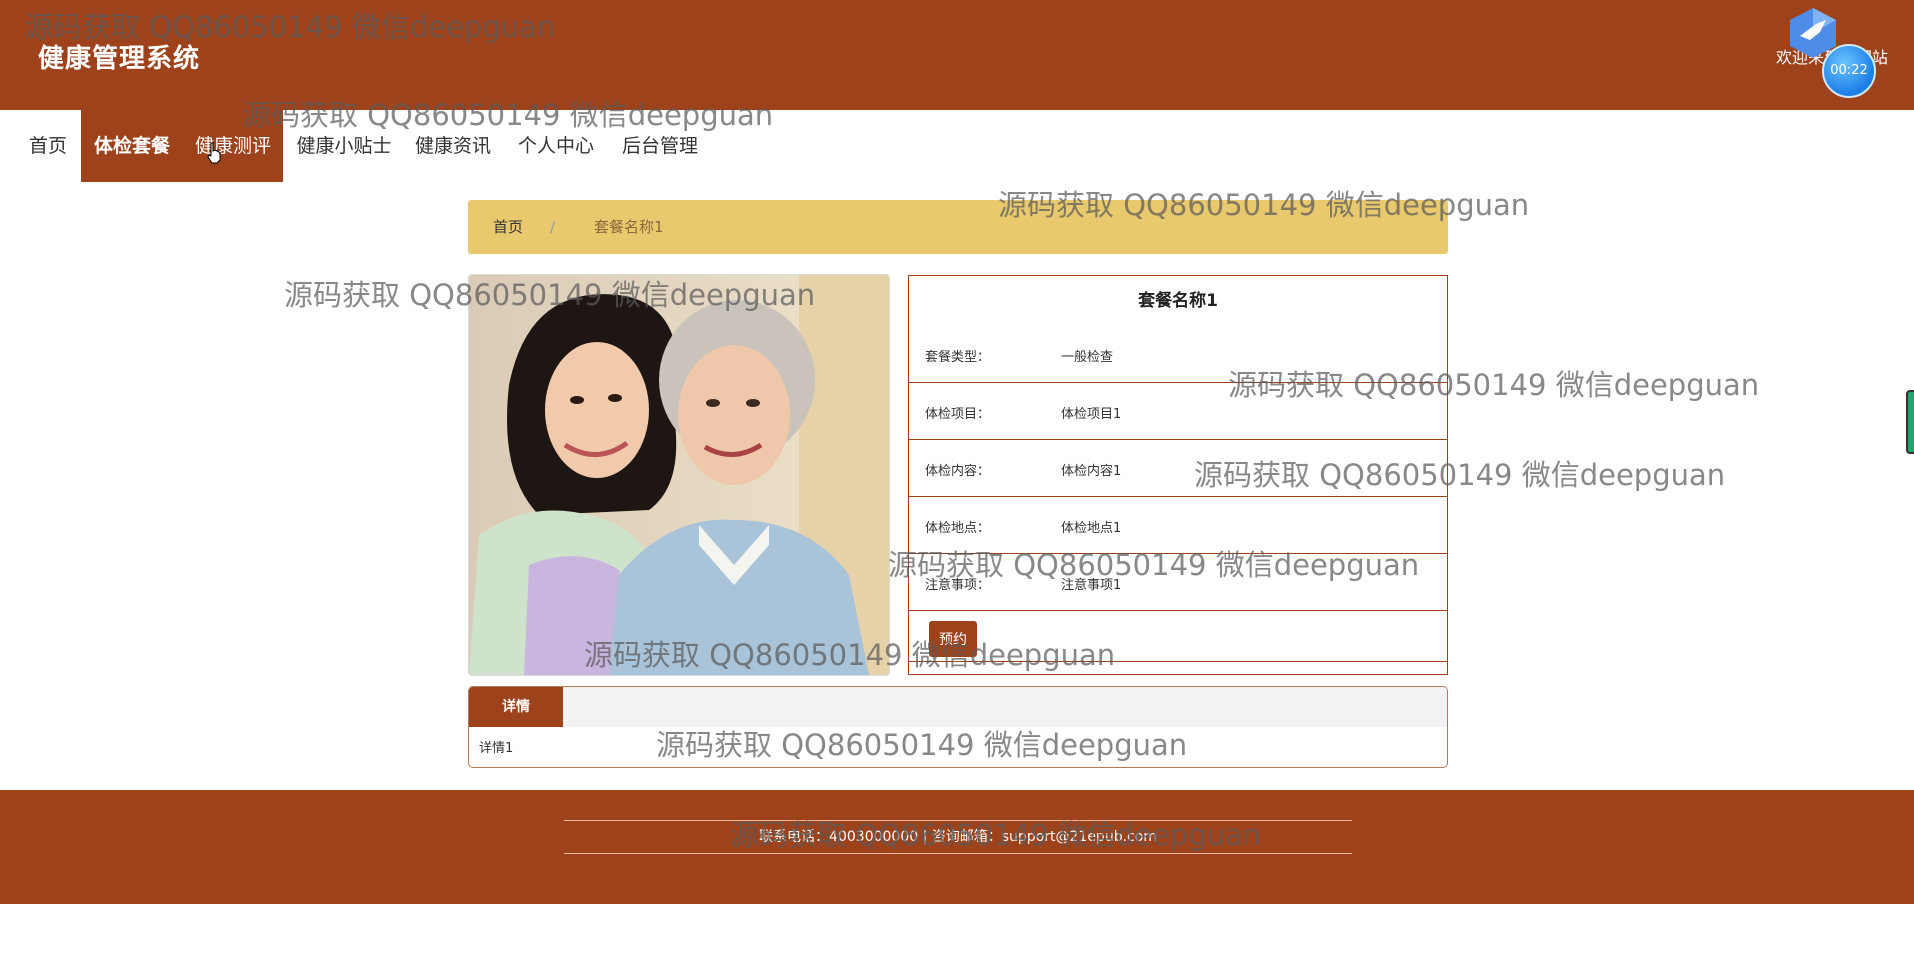  Describe the element at coordinates (1910, 422) in the screenshot. I see `side-float-tab` at that location.